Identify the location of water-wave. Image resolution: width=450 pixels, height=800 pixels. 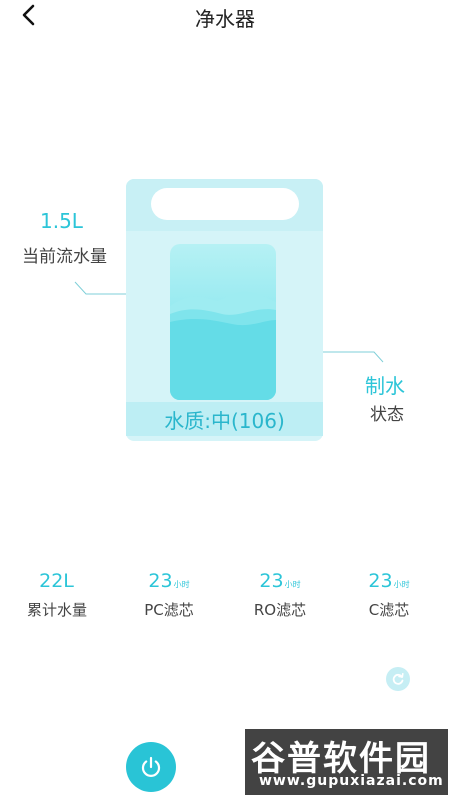
(223, 345).